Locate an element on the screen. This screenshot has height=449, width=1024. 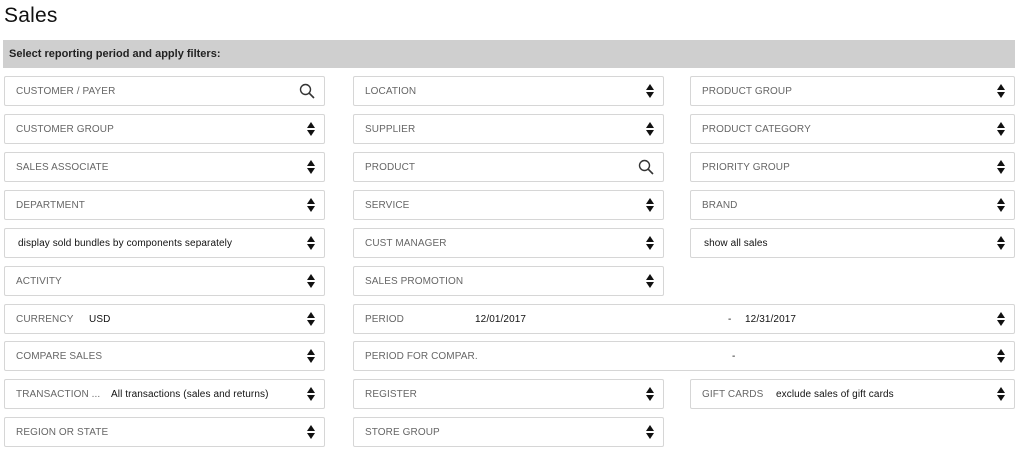
period-to-value: 12/31/2017 is located at coordinates (770, 319).